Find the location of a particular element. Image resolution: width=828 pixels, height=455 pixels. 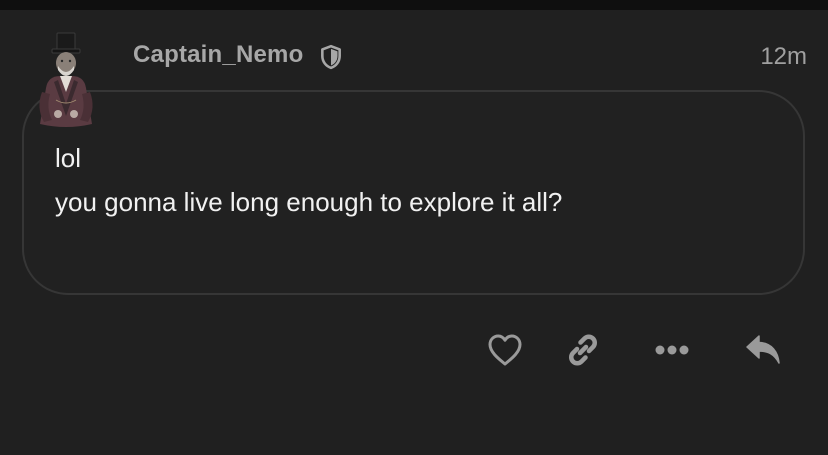

timestamp: 12m is located at coordinates (783, 57).